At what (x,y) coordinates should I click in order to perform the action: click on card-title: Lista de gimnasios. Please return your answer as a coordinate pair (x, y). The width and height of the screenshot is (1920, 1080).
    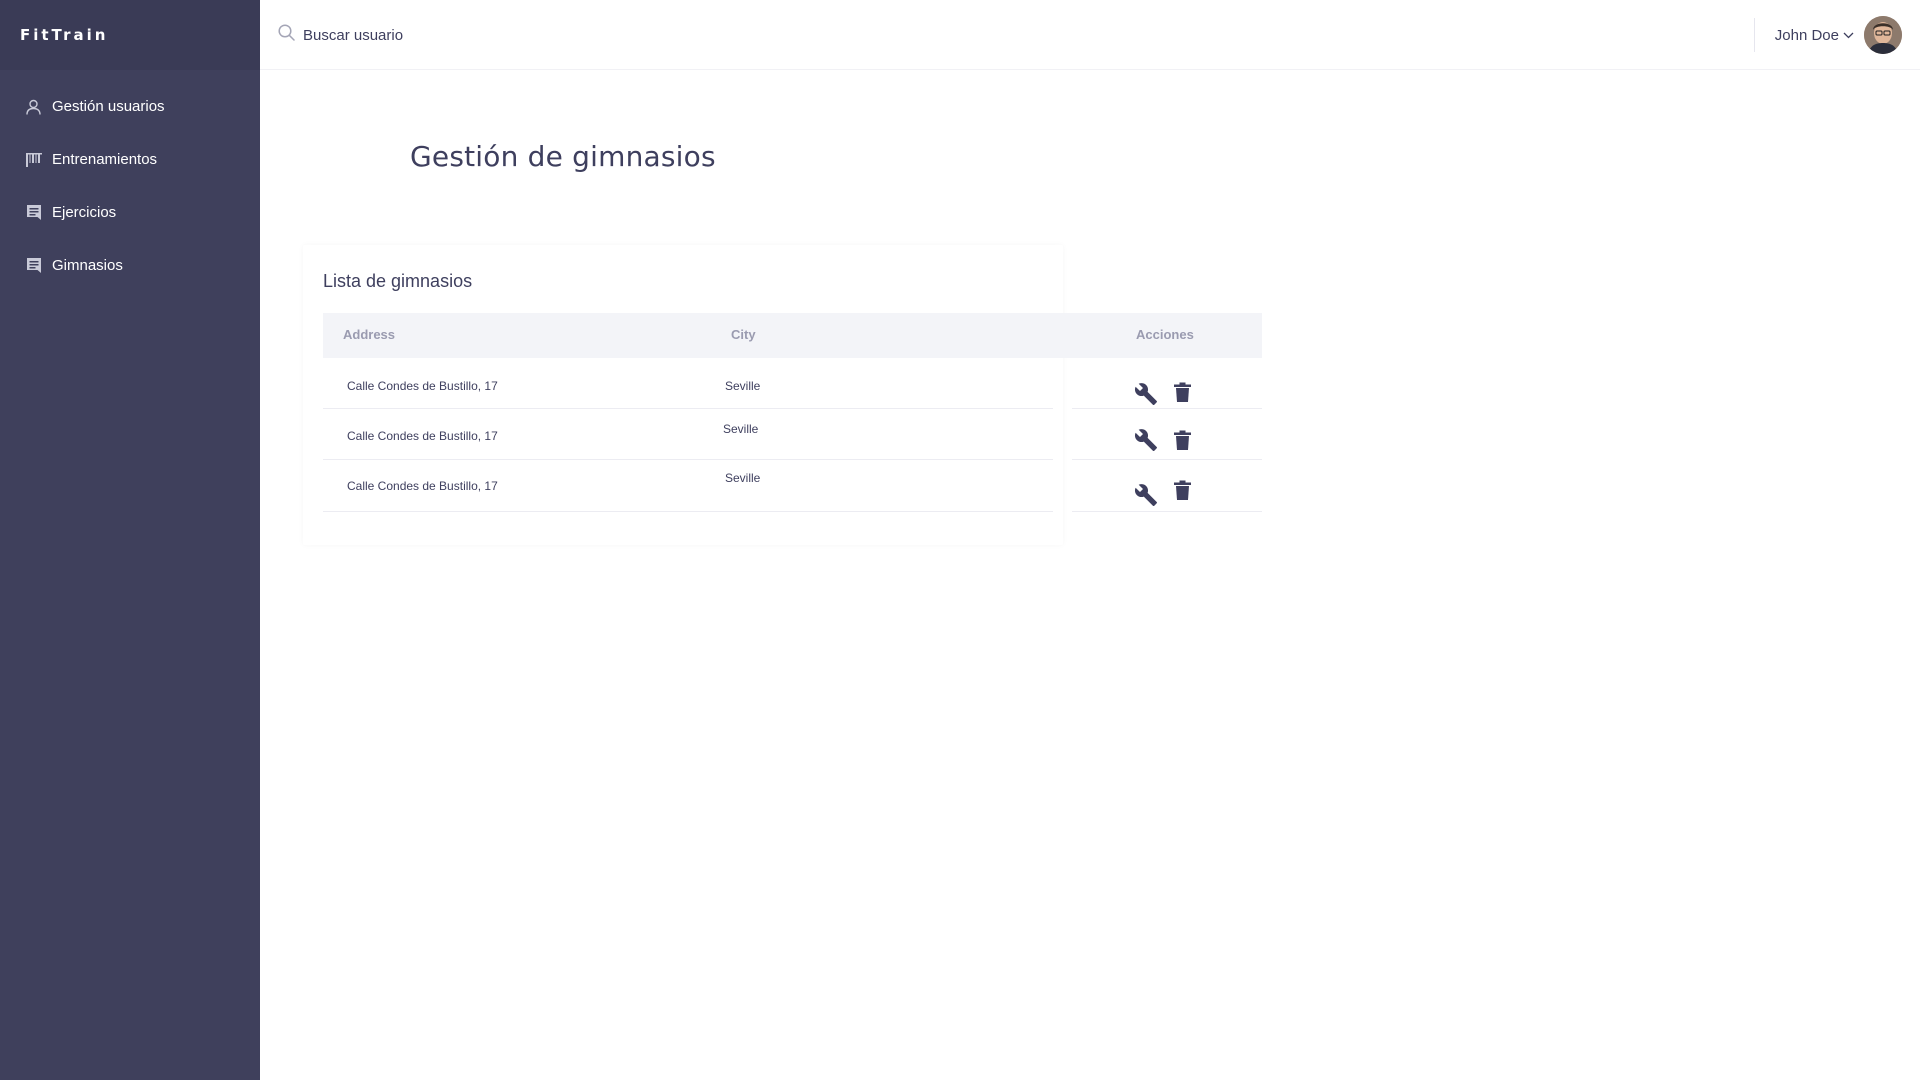
    Looking at the image, I should click on (398, 281).